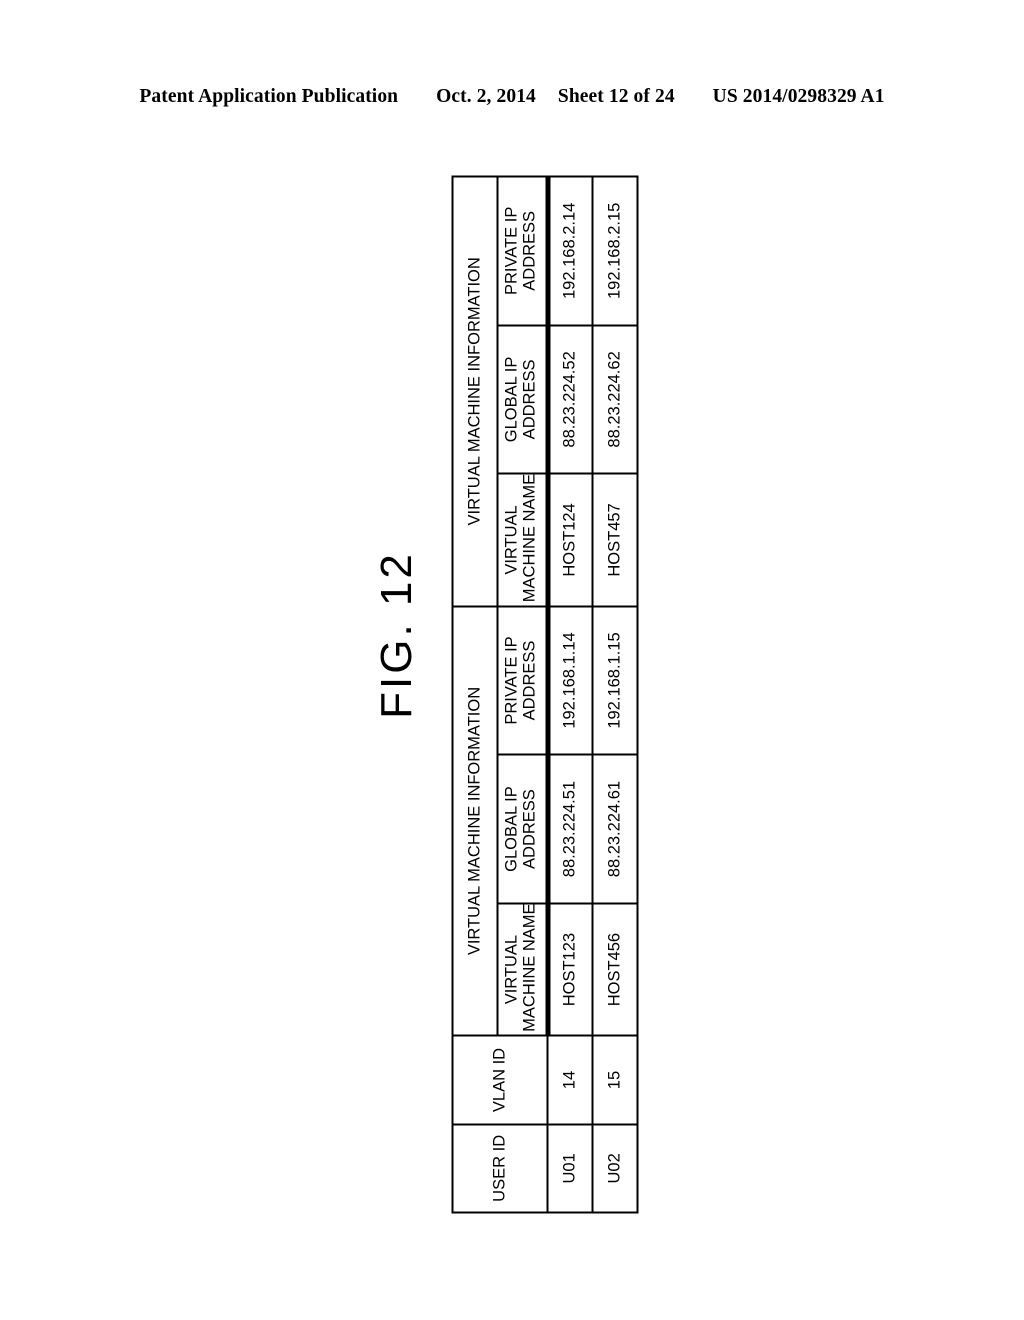 The width and height of the screenshot is (1024, 1320). What do you see at coordinates (570, 250) in the screenshot?
I see `cell-vm2-private-ip: 192.168.2.14` at bounding box center [570, 250].